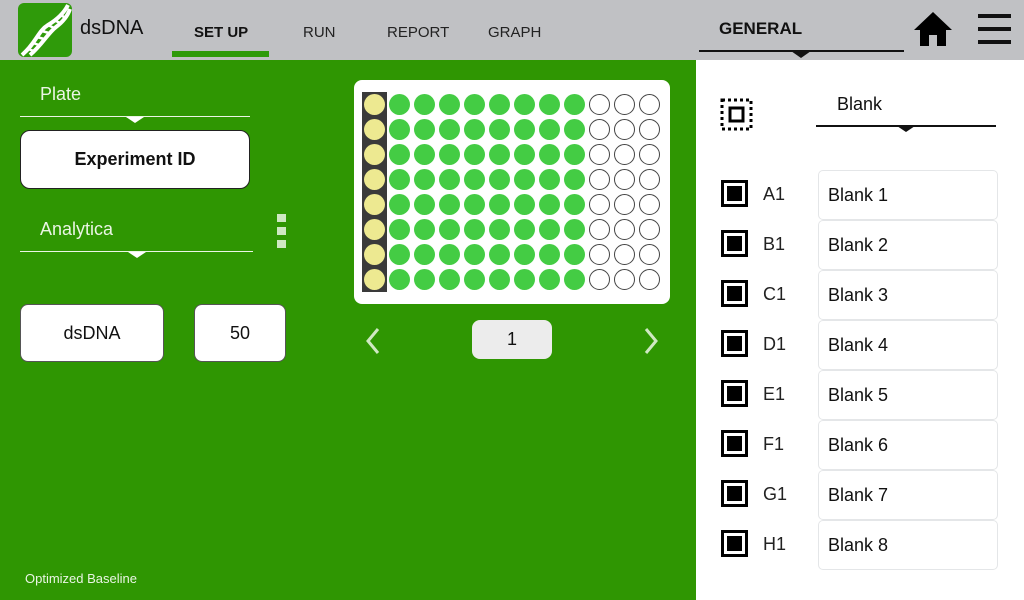 The width and height of the screenshot is (1024, 600). Describe the element at coordinates (221, 32) in the screenshot. I see `tab-setup: SET UP` at that location.